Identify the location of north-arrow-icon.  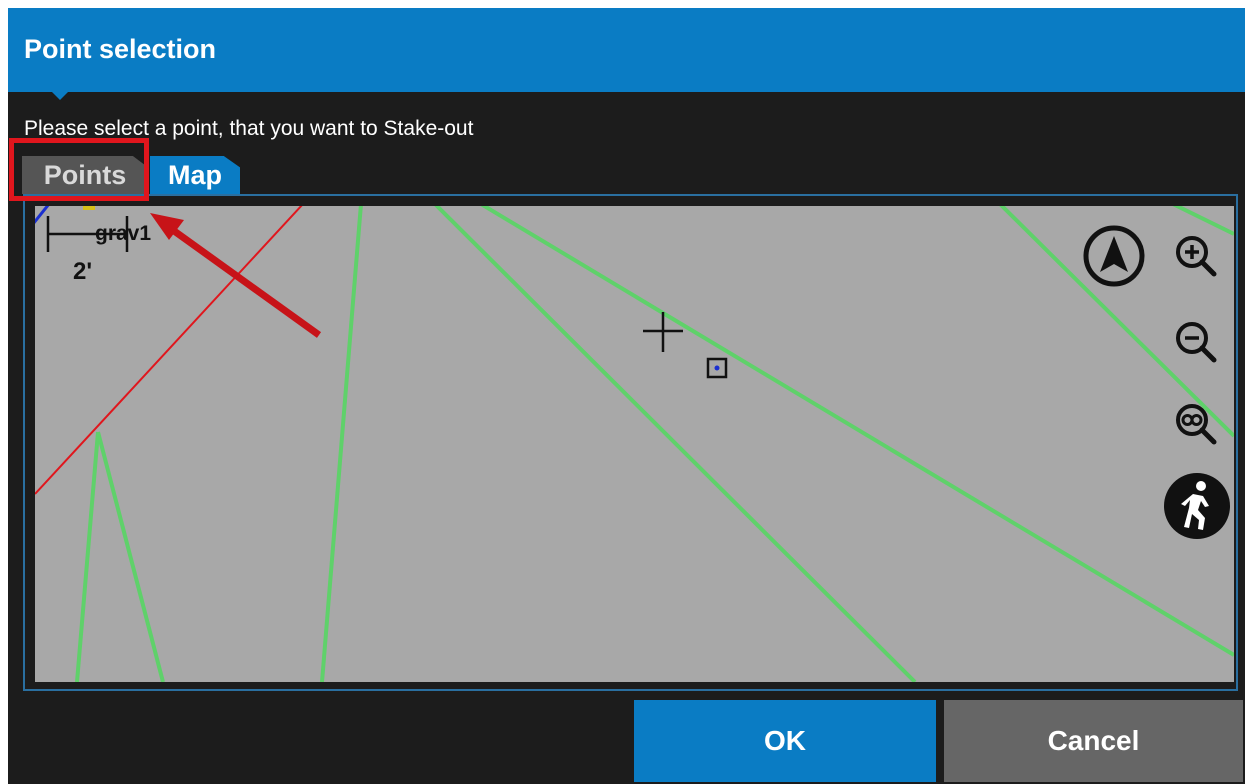
(1114, 256).